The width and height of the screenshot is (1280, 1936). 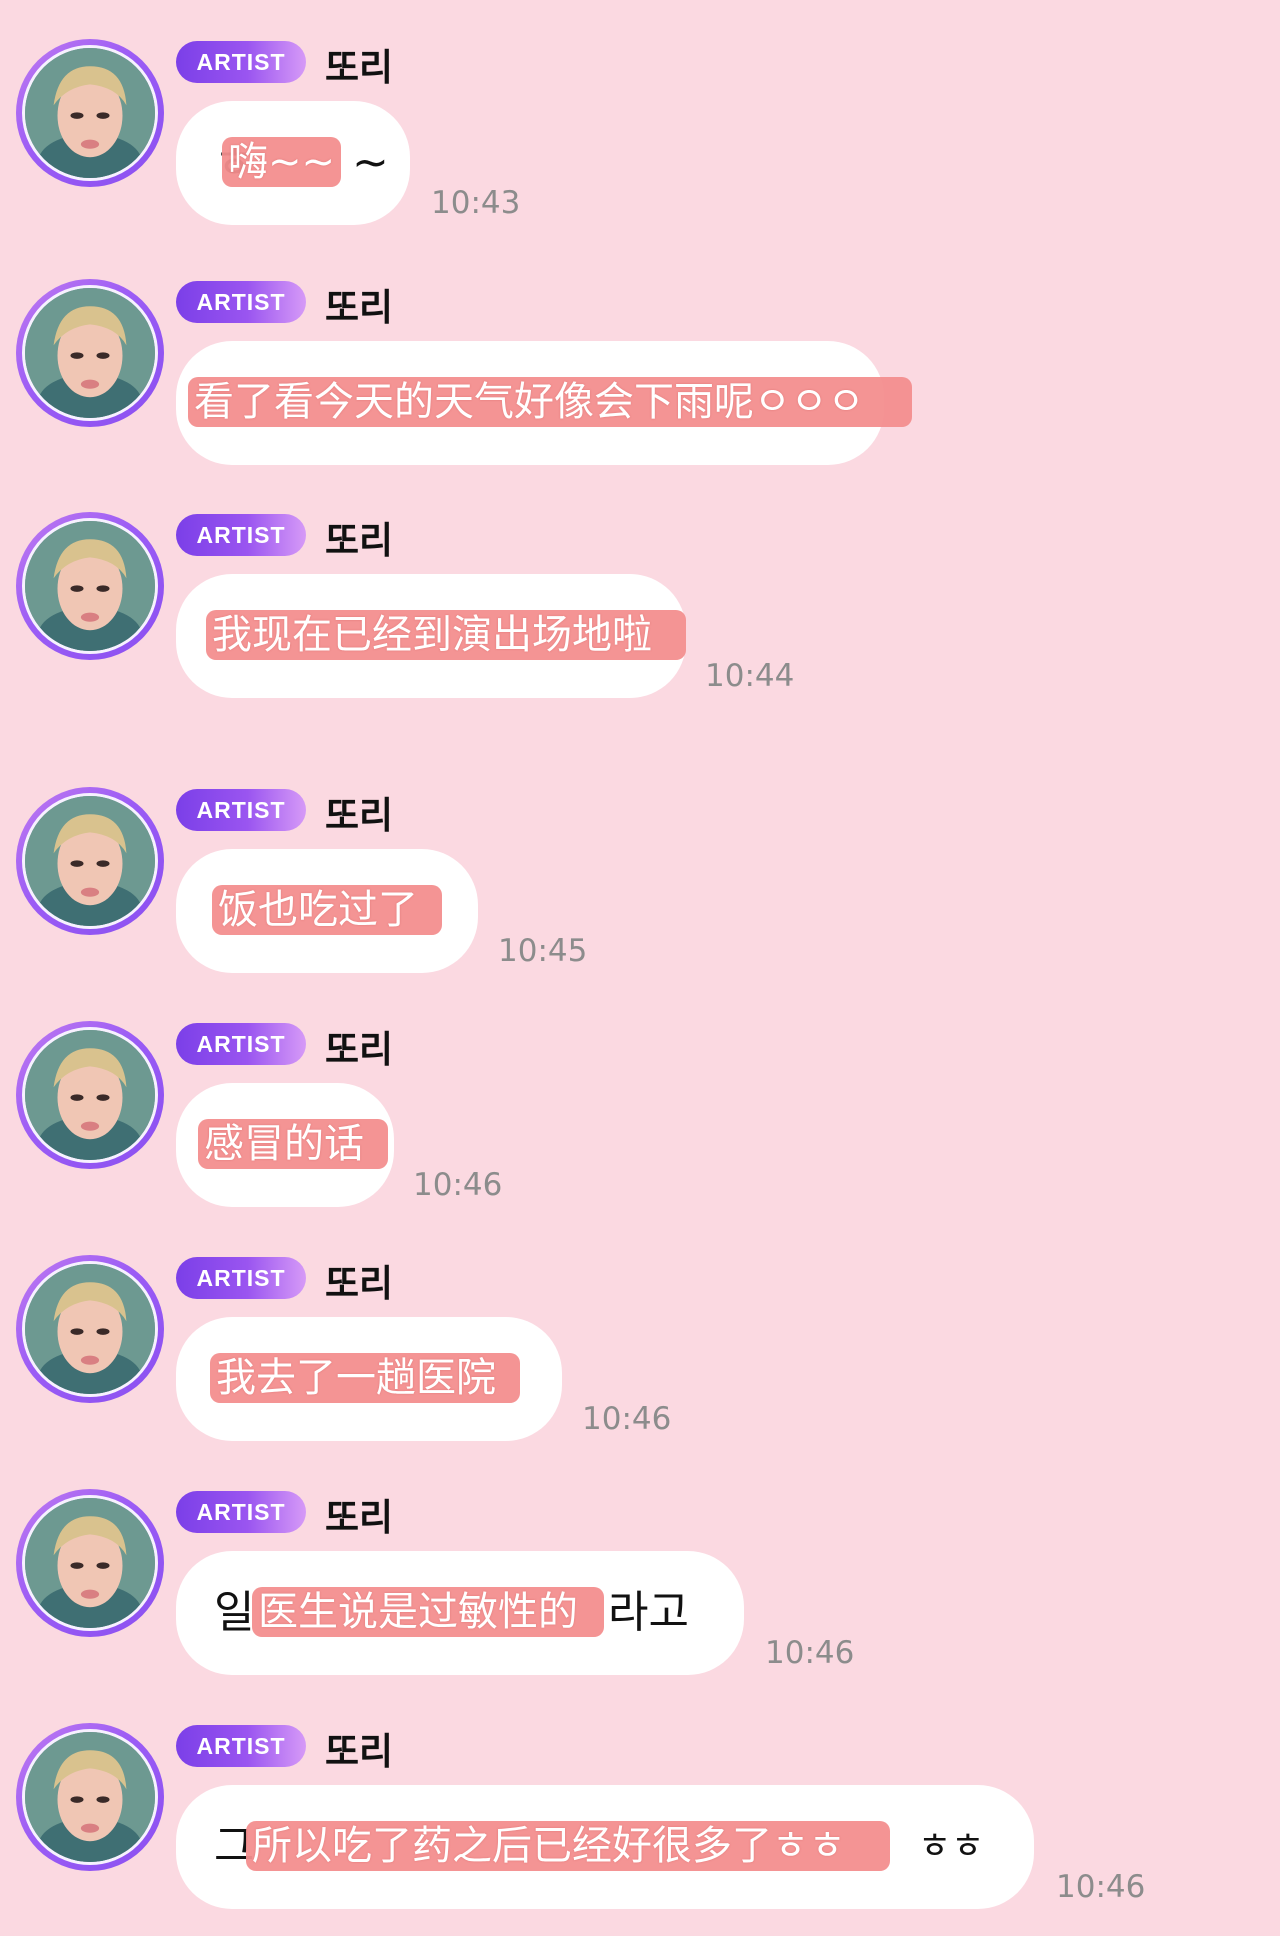 What do you see at coordinates (568, 1846) in the screenshot?
I see `translation-highlight: 所以吃了药之后已经好很多了ㅎㅎ` at bounding box center [568, 1846].